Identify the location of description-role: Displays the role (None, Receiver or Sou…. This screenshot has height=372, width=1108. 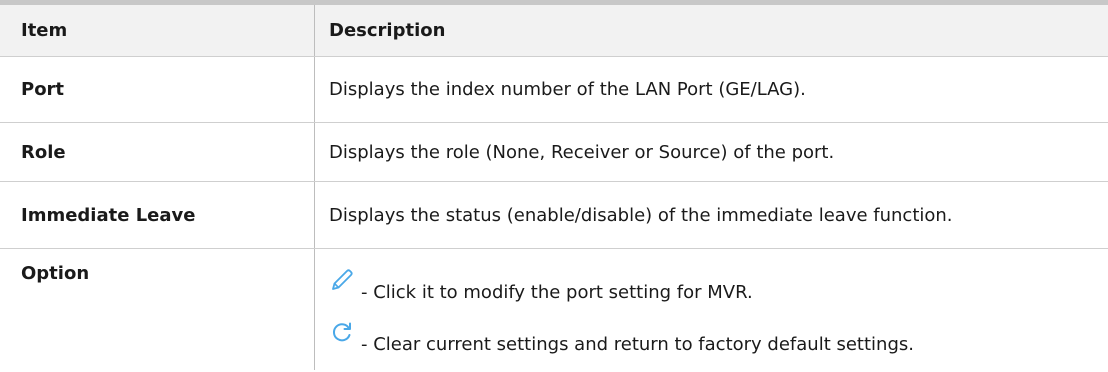
(582, 152).